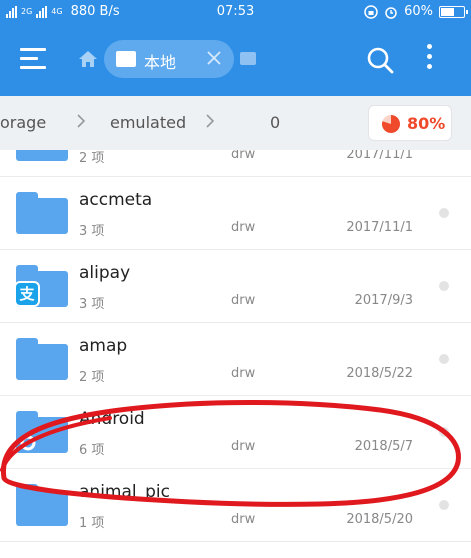 Image resolution: width=471 pixels, height=558 pixels. I want to click on folder-icon: 支, so click(41, 286).